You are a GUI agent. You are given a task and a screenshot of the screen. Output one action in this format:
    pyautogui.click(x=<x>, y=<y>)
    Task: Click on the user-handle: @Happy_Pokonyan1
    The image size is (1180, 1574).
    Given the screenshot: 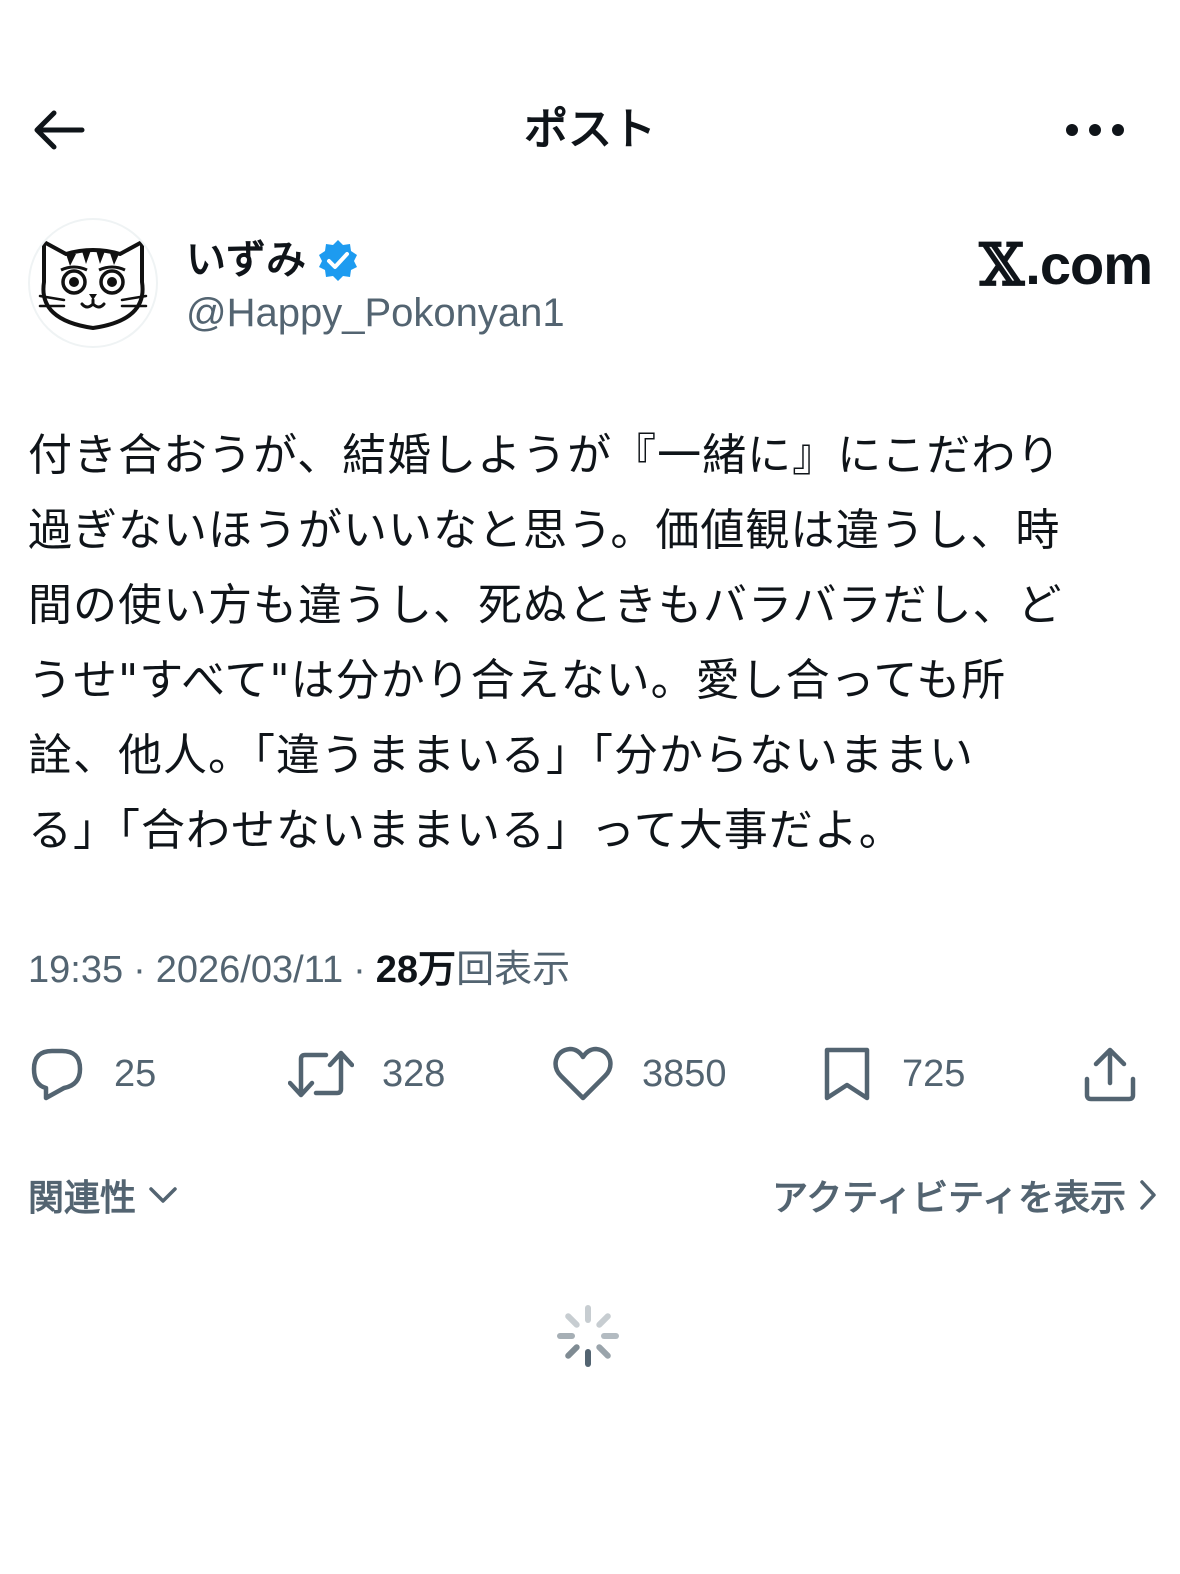 What is the action you would take?
    pyautogui.click(x=375, y=313)
    